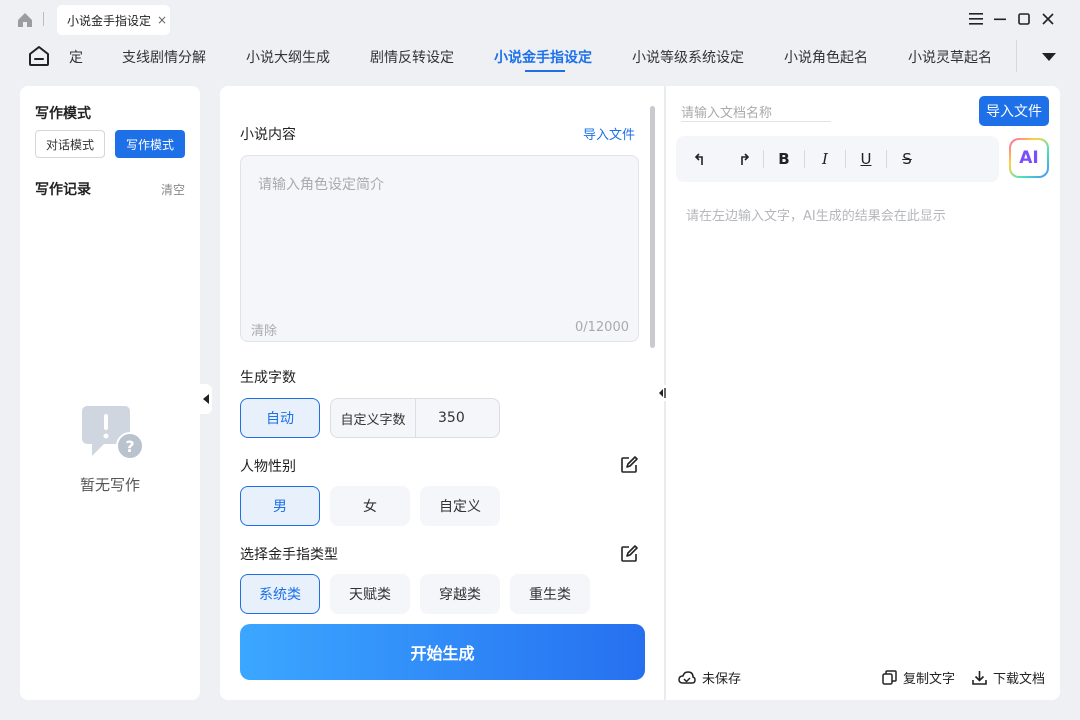 The image size is (1080, 720). What do you see at coordinates (609, 133) in the screenshot?
I see `import-file-link: 导入文件` at bounding box center [609, 133].